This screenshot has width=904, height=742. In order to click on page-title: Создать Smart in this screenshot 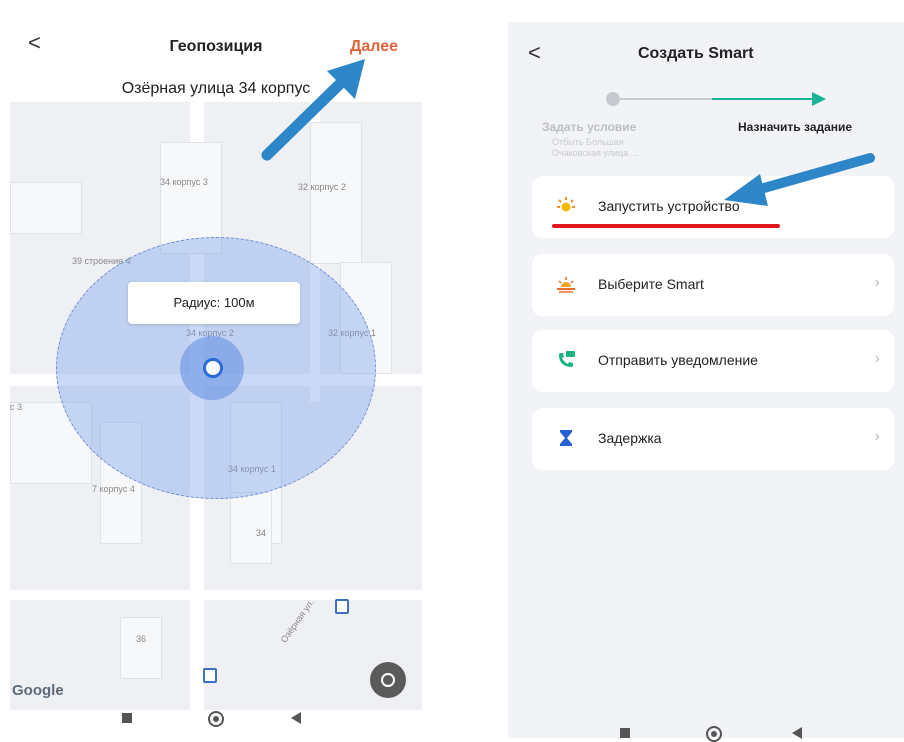, I will do `click(696, 53)`.